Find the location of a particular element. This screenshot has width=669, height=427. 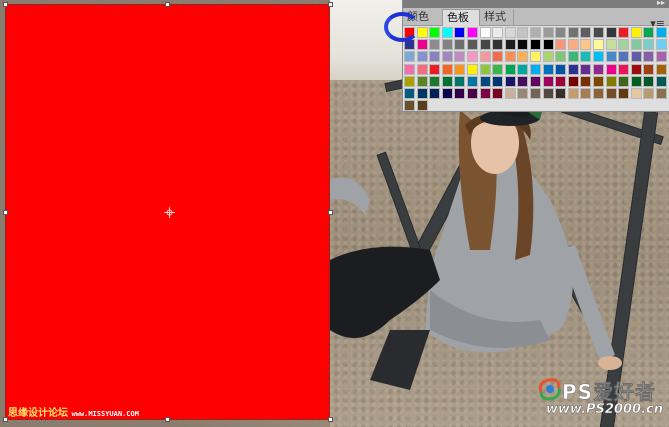

transform-handle-middle-left is located at coordinates (5, 212).